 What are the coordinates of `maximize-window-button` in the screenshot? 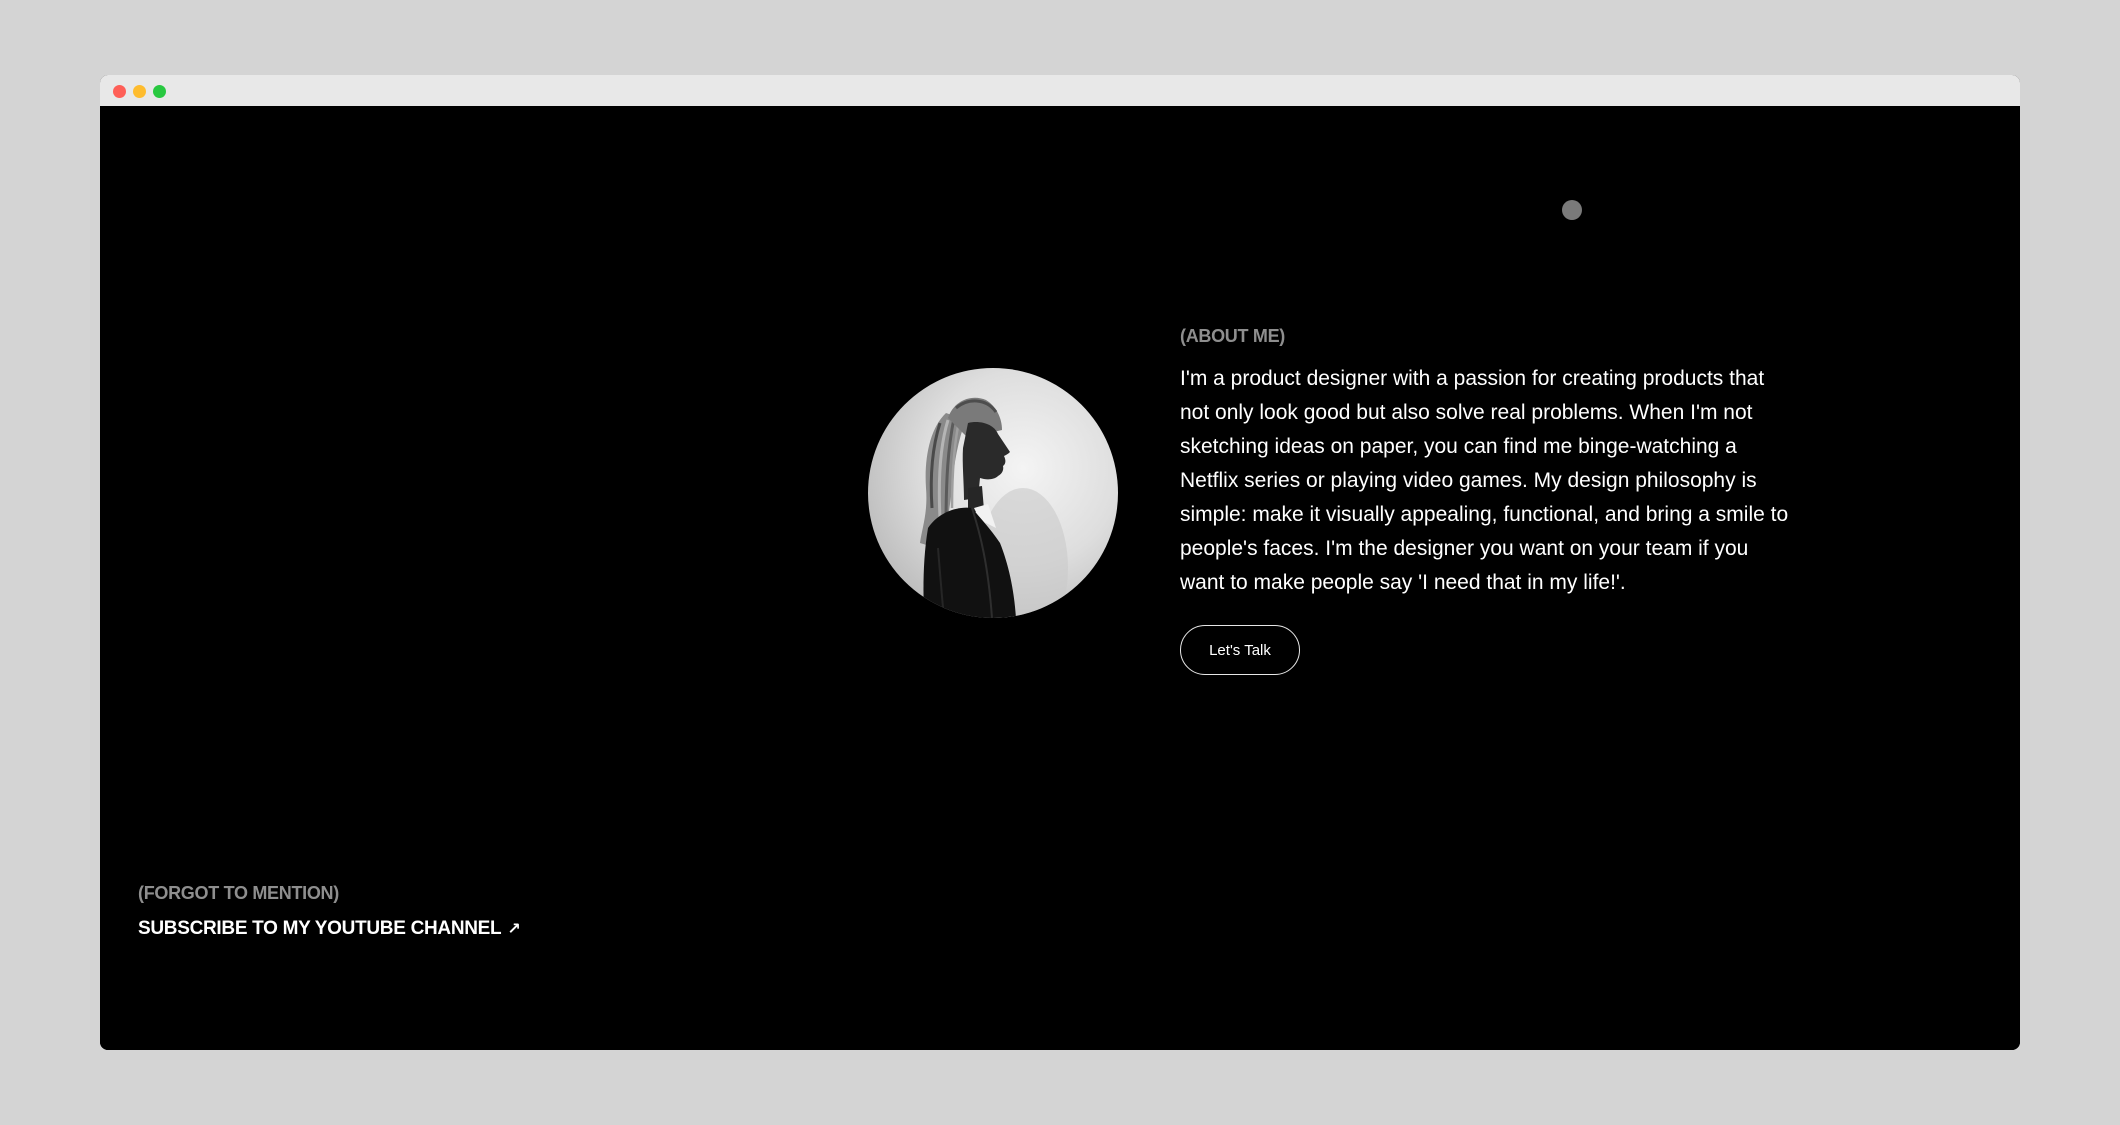 It's located at (159, 91).